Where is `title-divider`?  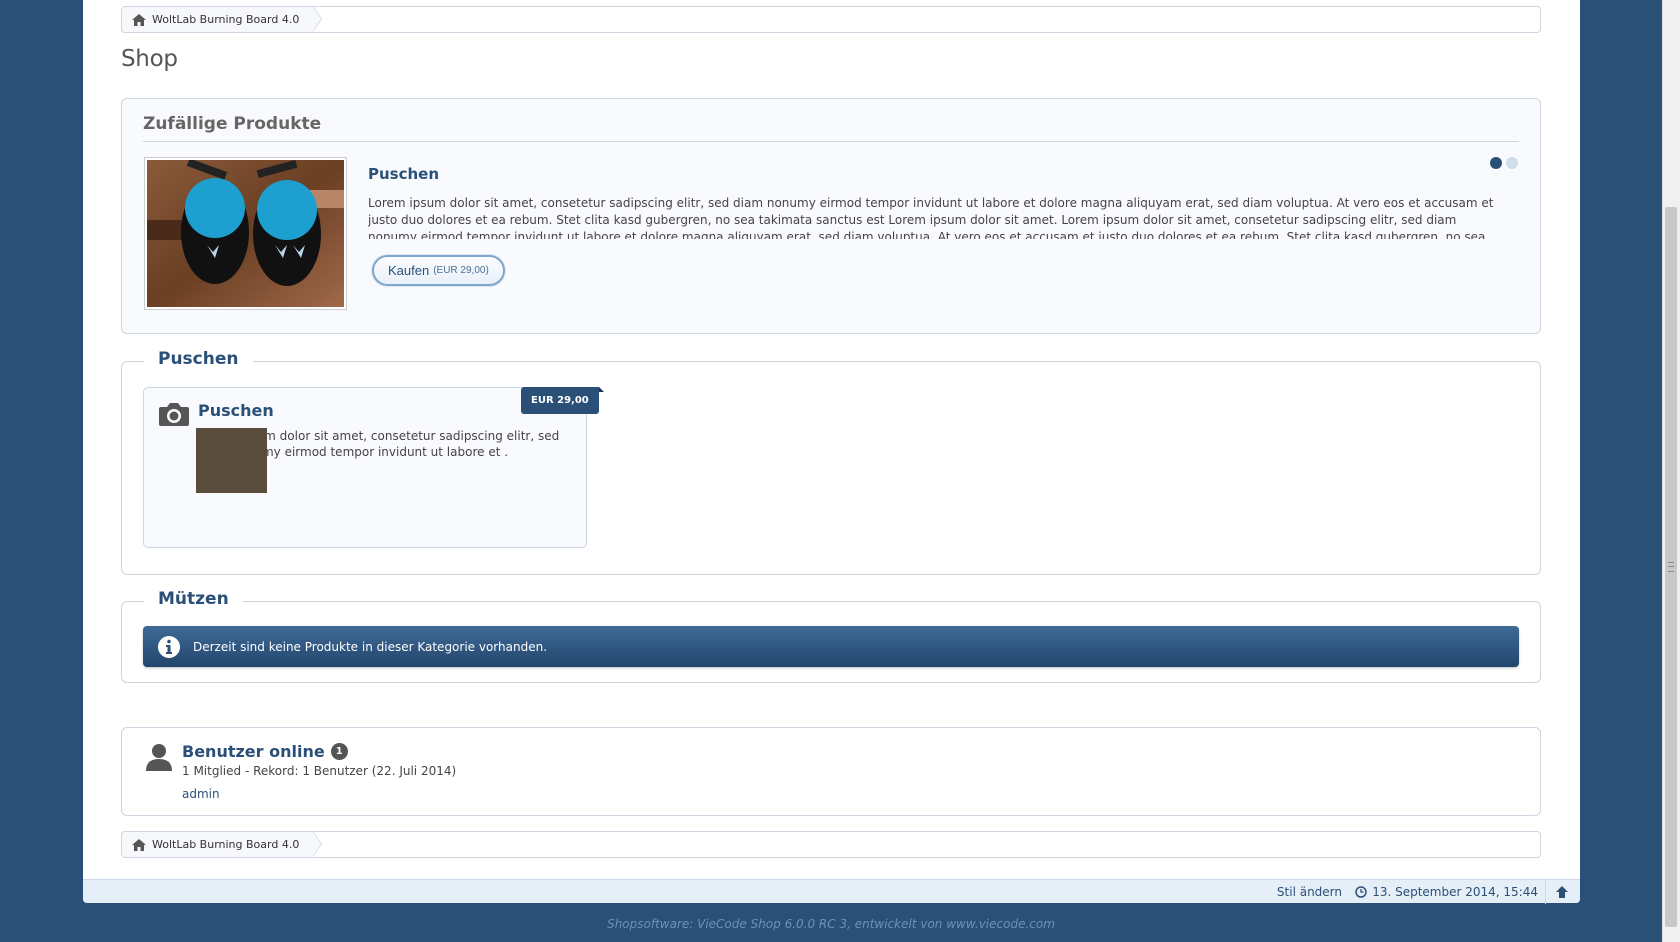
title-divider is located at coordinates (831, 141).